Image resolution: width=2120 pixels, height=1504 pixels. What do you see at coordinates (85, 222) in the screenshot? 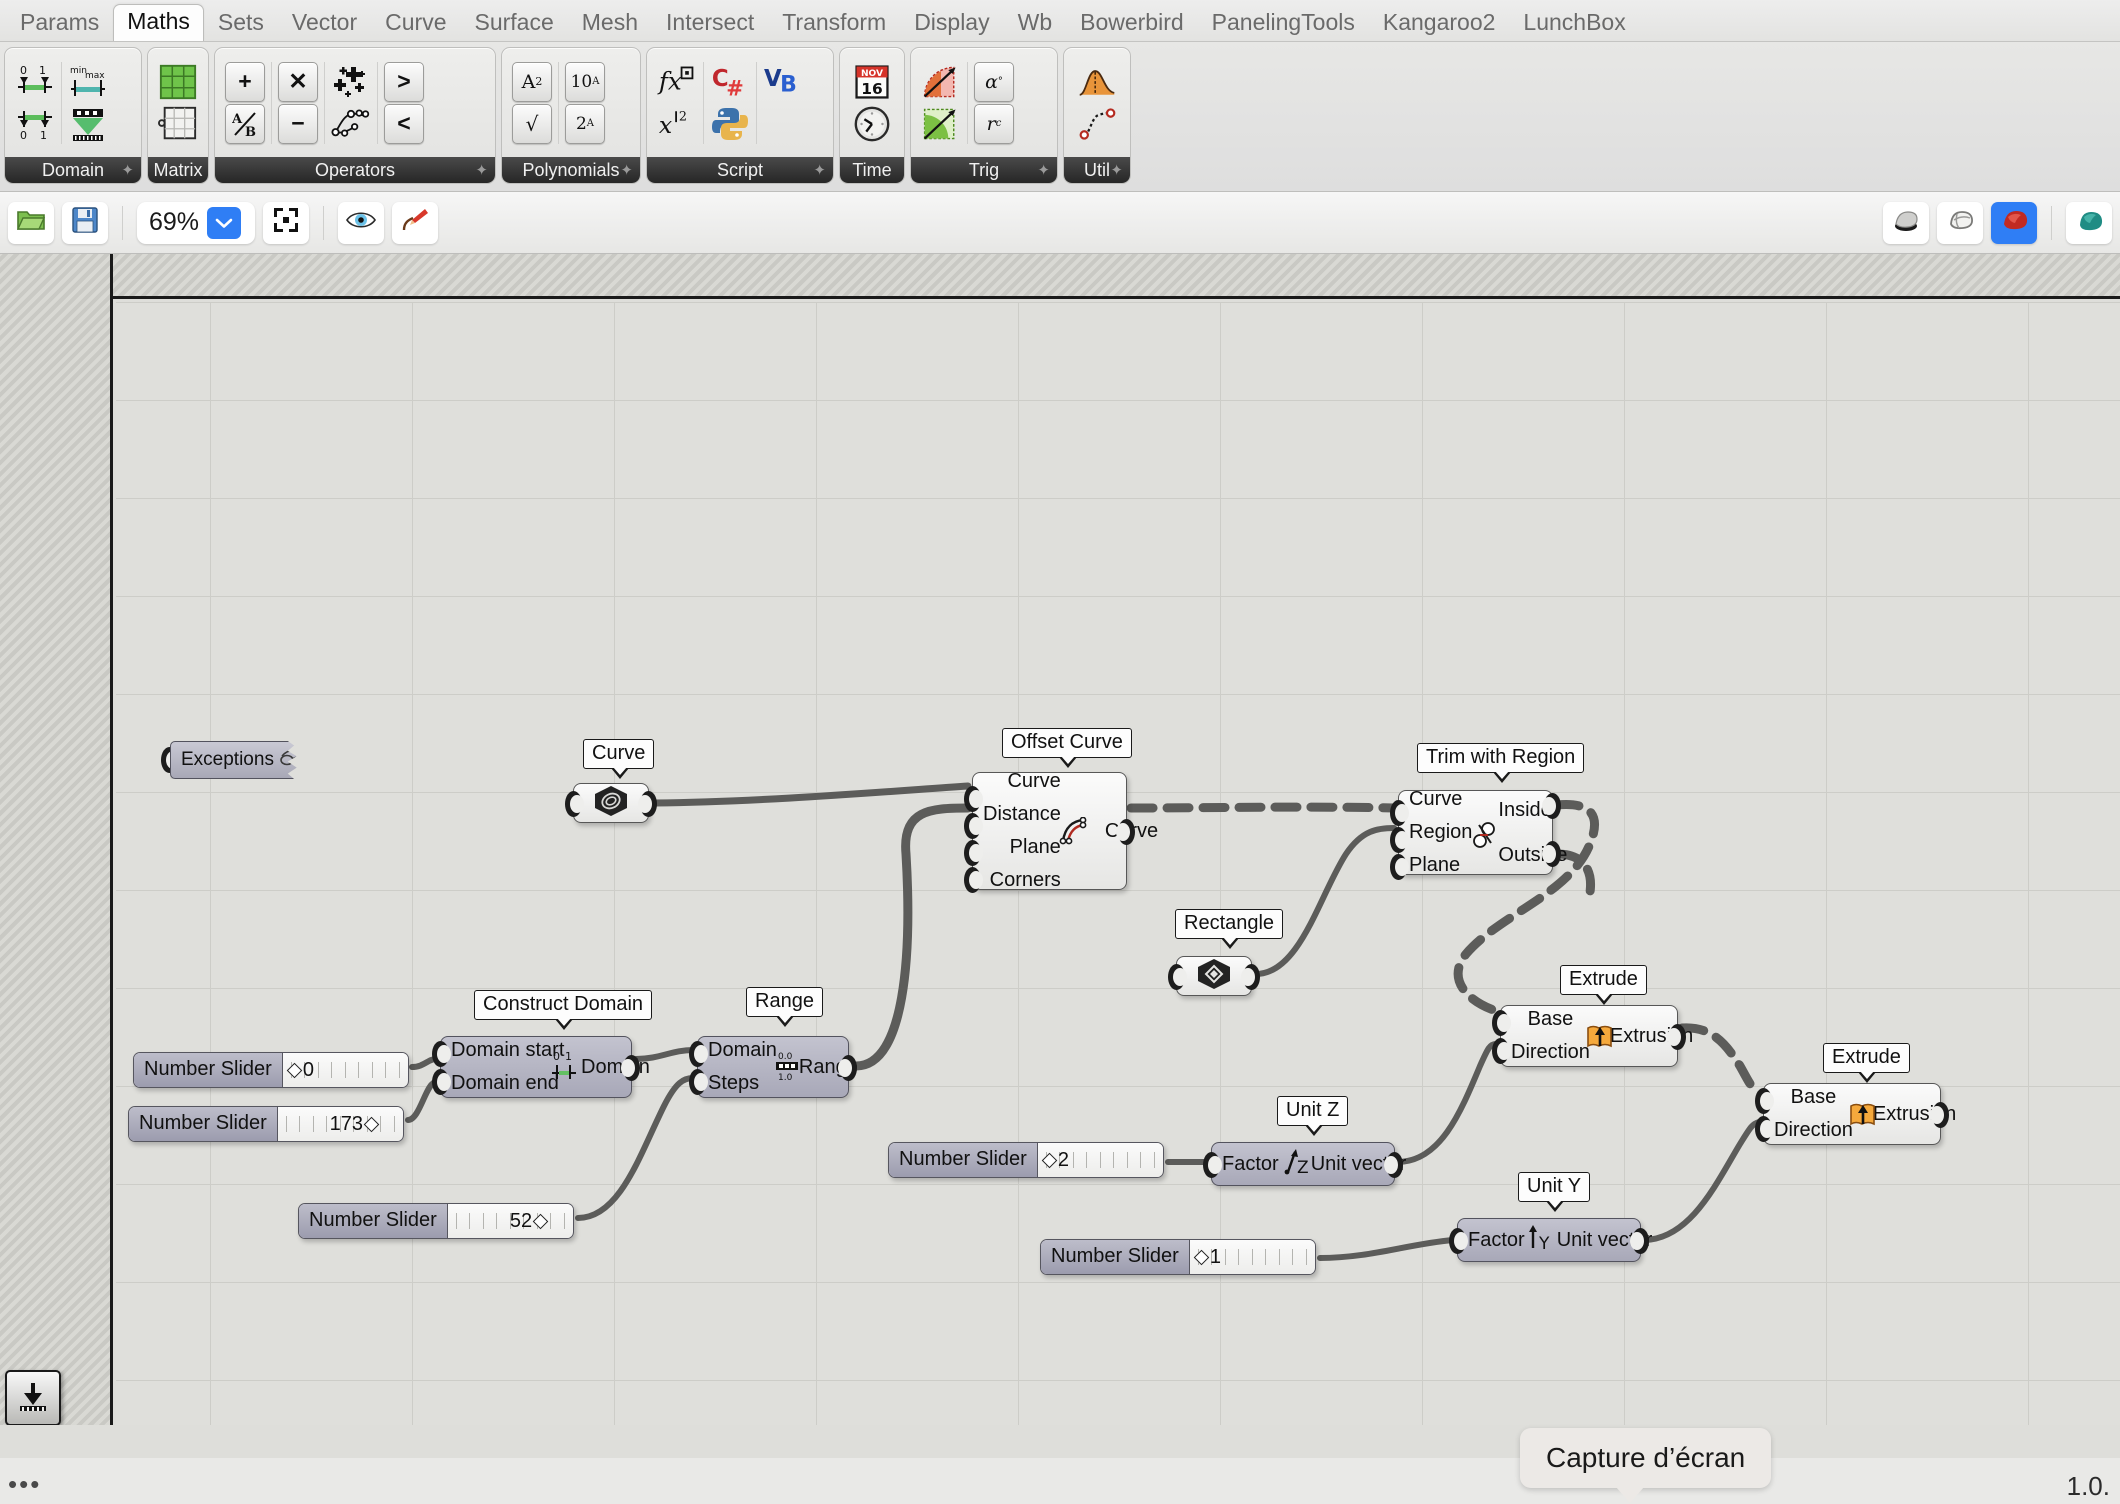
I see `save-file-button` at bounding box center [85, 222].